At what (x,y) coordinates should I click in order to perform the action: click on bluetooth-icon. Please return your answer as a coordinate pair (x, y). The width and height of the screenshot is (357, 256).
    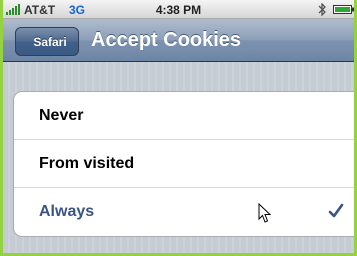
    Looking at the image, I should click on (322, 9).